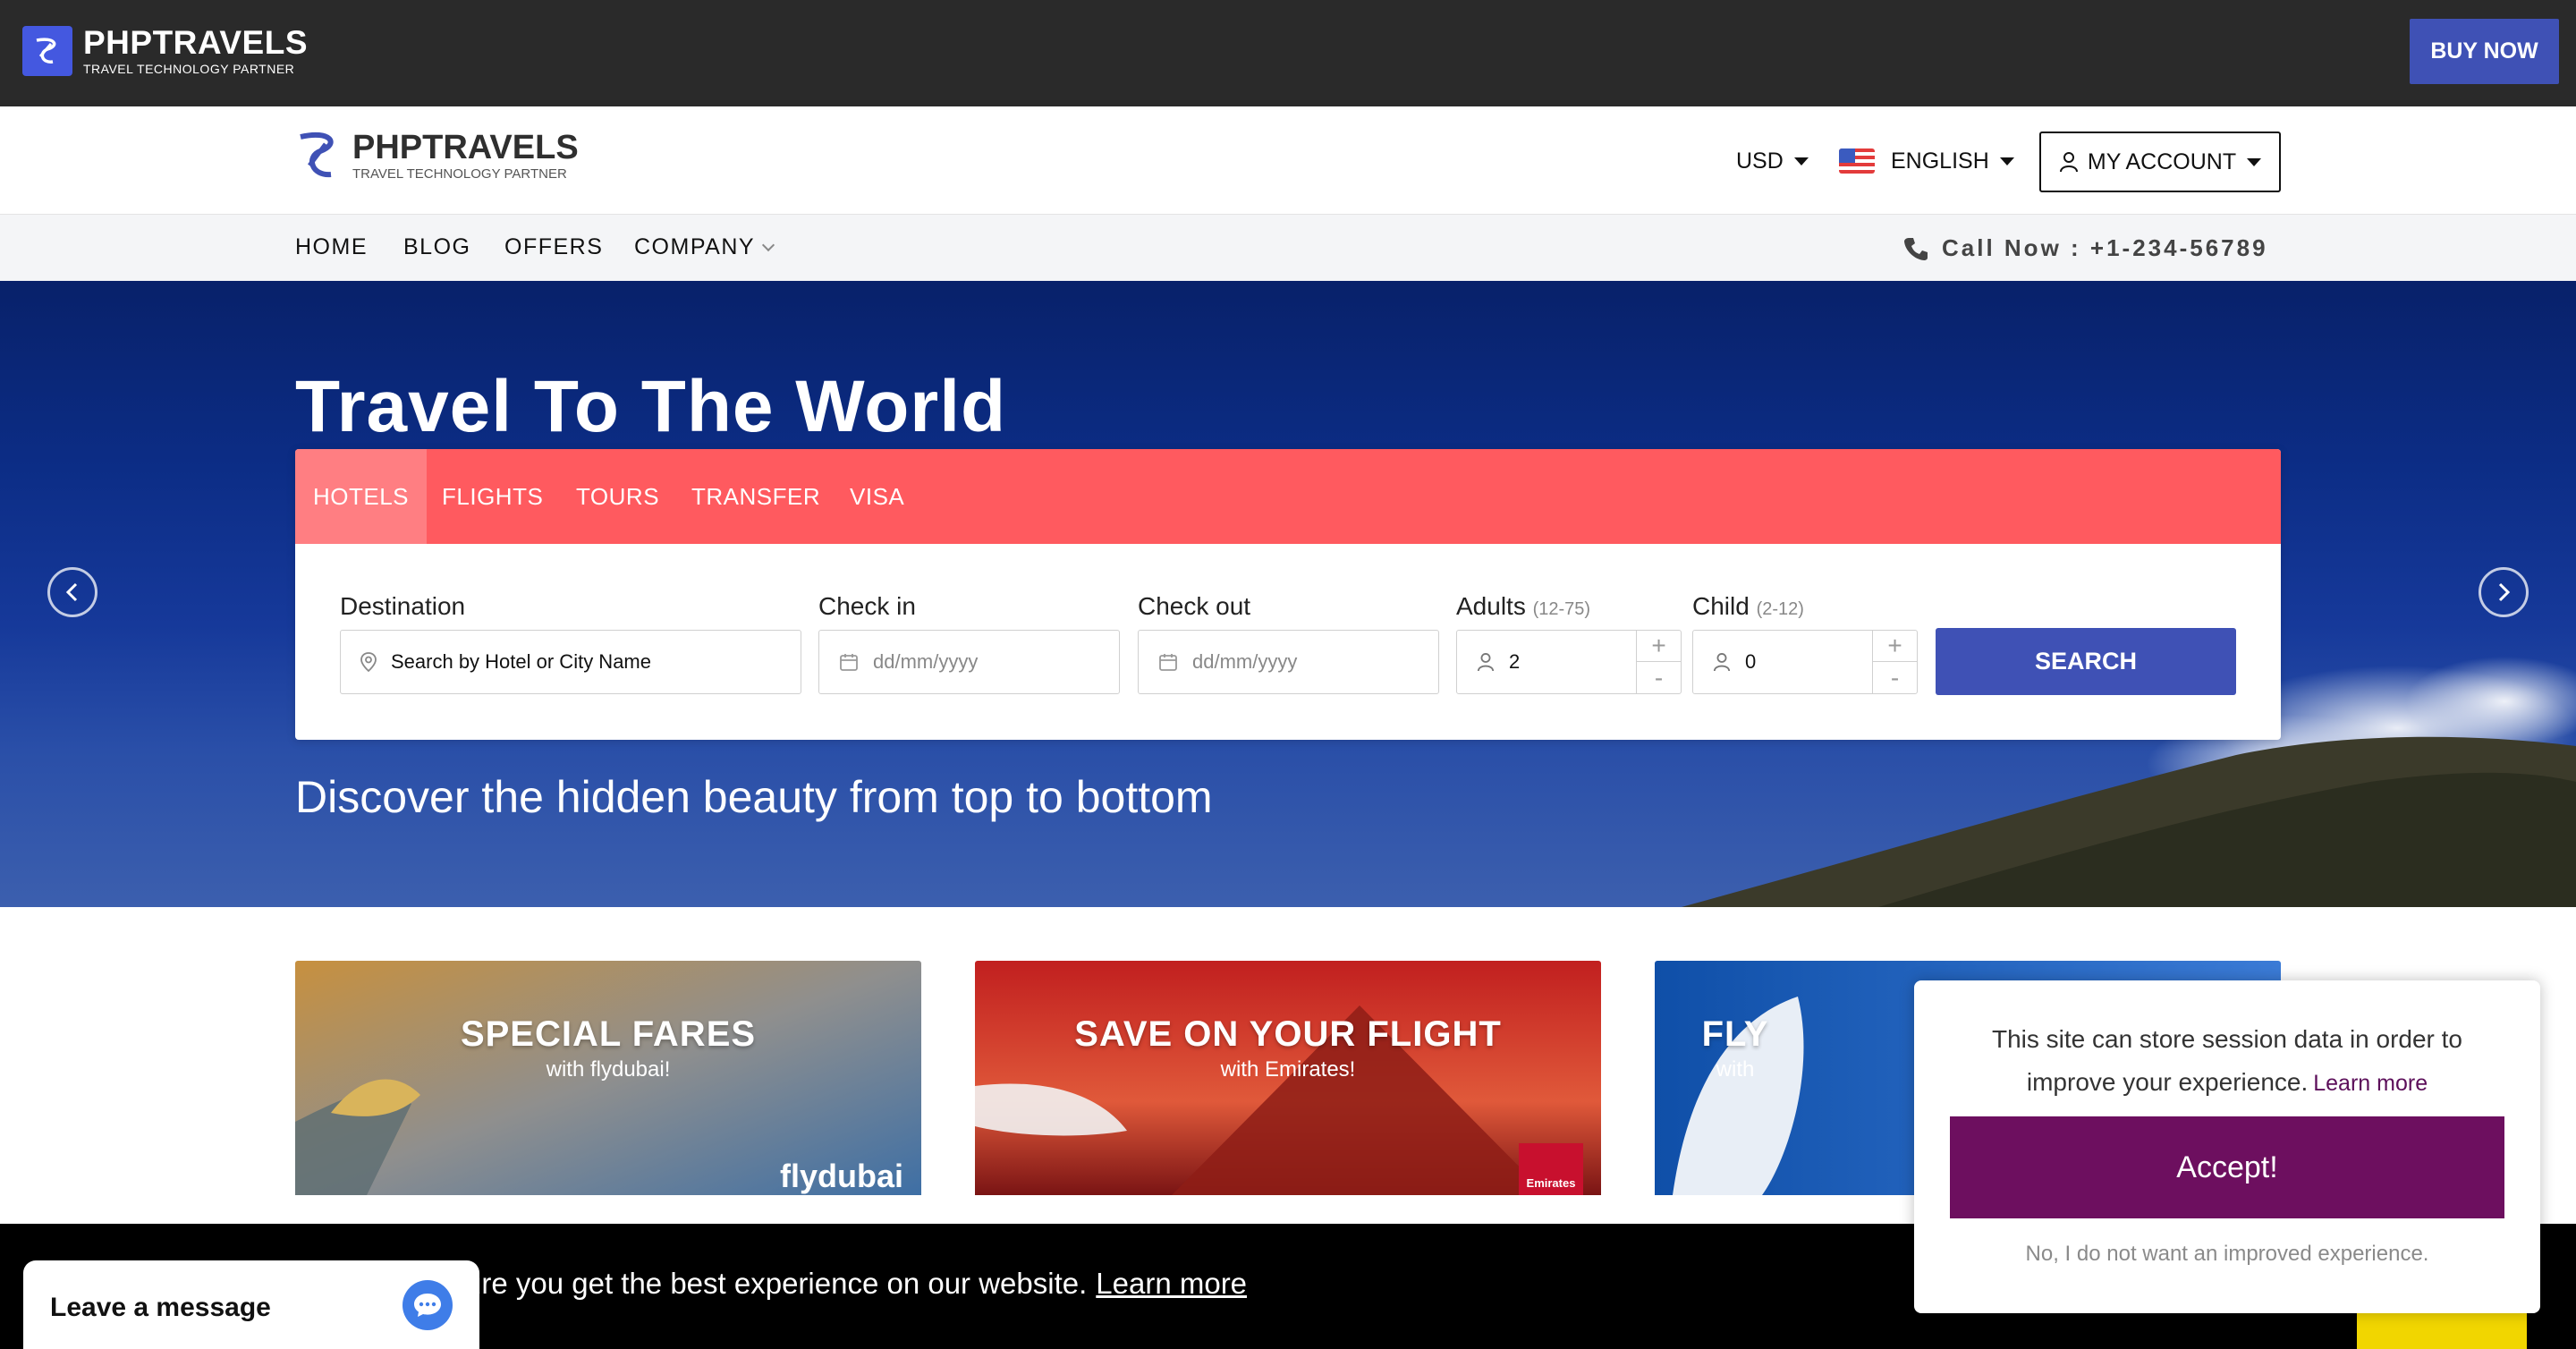 This screenshot has width=2576, height=1349. What do you see at coordinates (1857, 161) in the screenshot?
I see `us-flag-icon` at bounding box center [1857, 161].